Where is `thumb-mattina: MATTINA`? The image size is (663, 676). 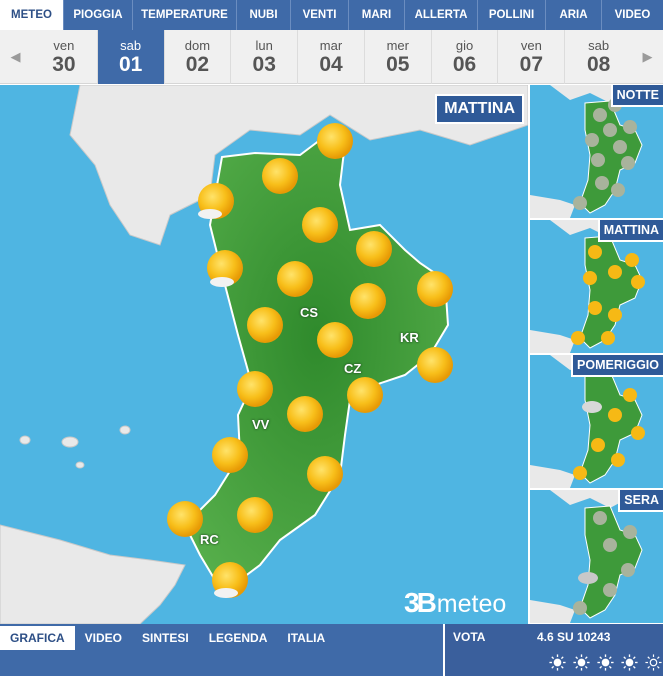
thumb-mattina: MATTINA is located at coordinates (596, 286).